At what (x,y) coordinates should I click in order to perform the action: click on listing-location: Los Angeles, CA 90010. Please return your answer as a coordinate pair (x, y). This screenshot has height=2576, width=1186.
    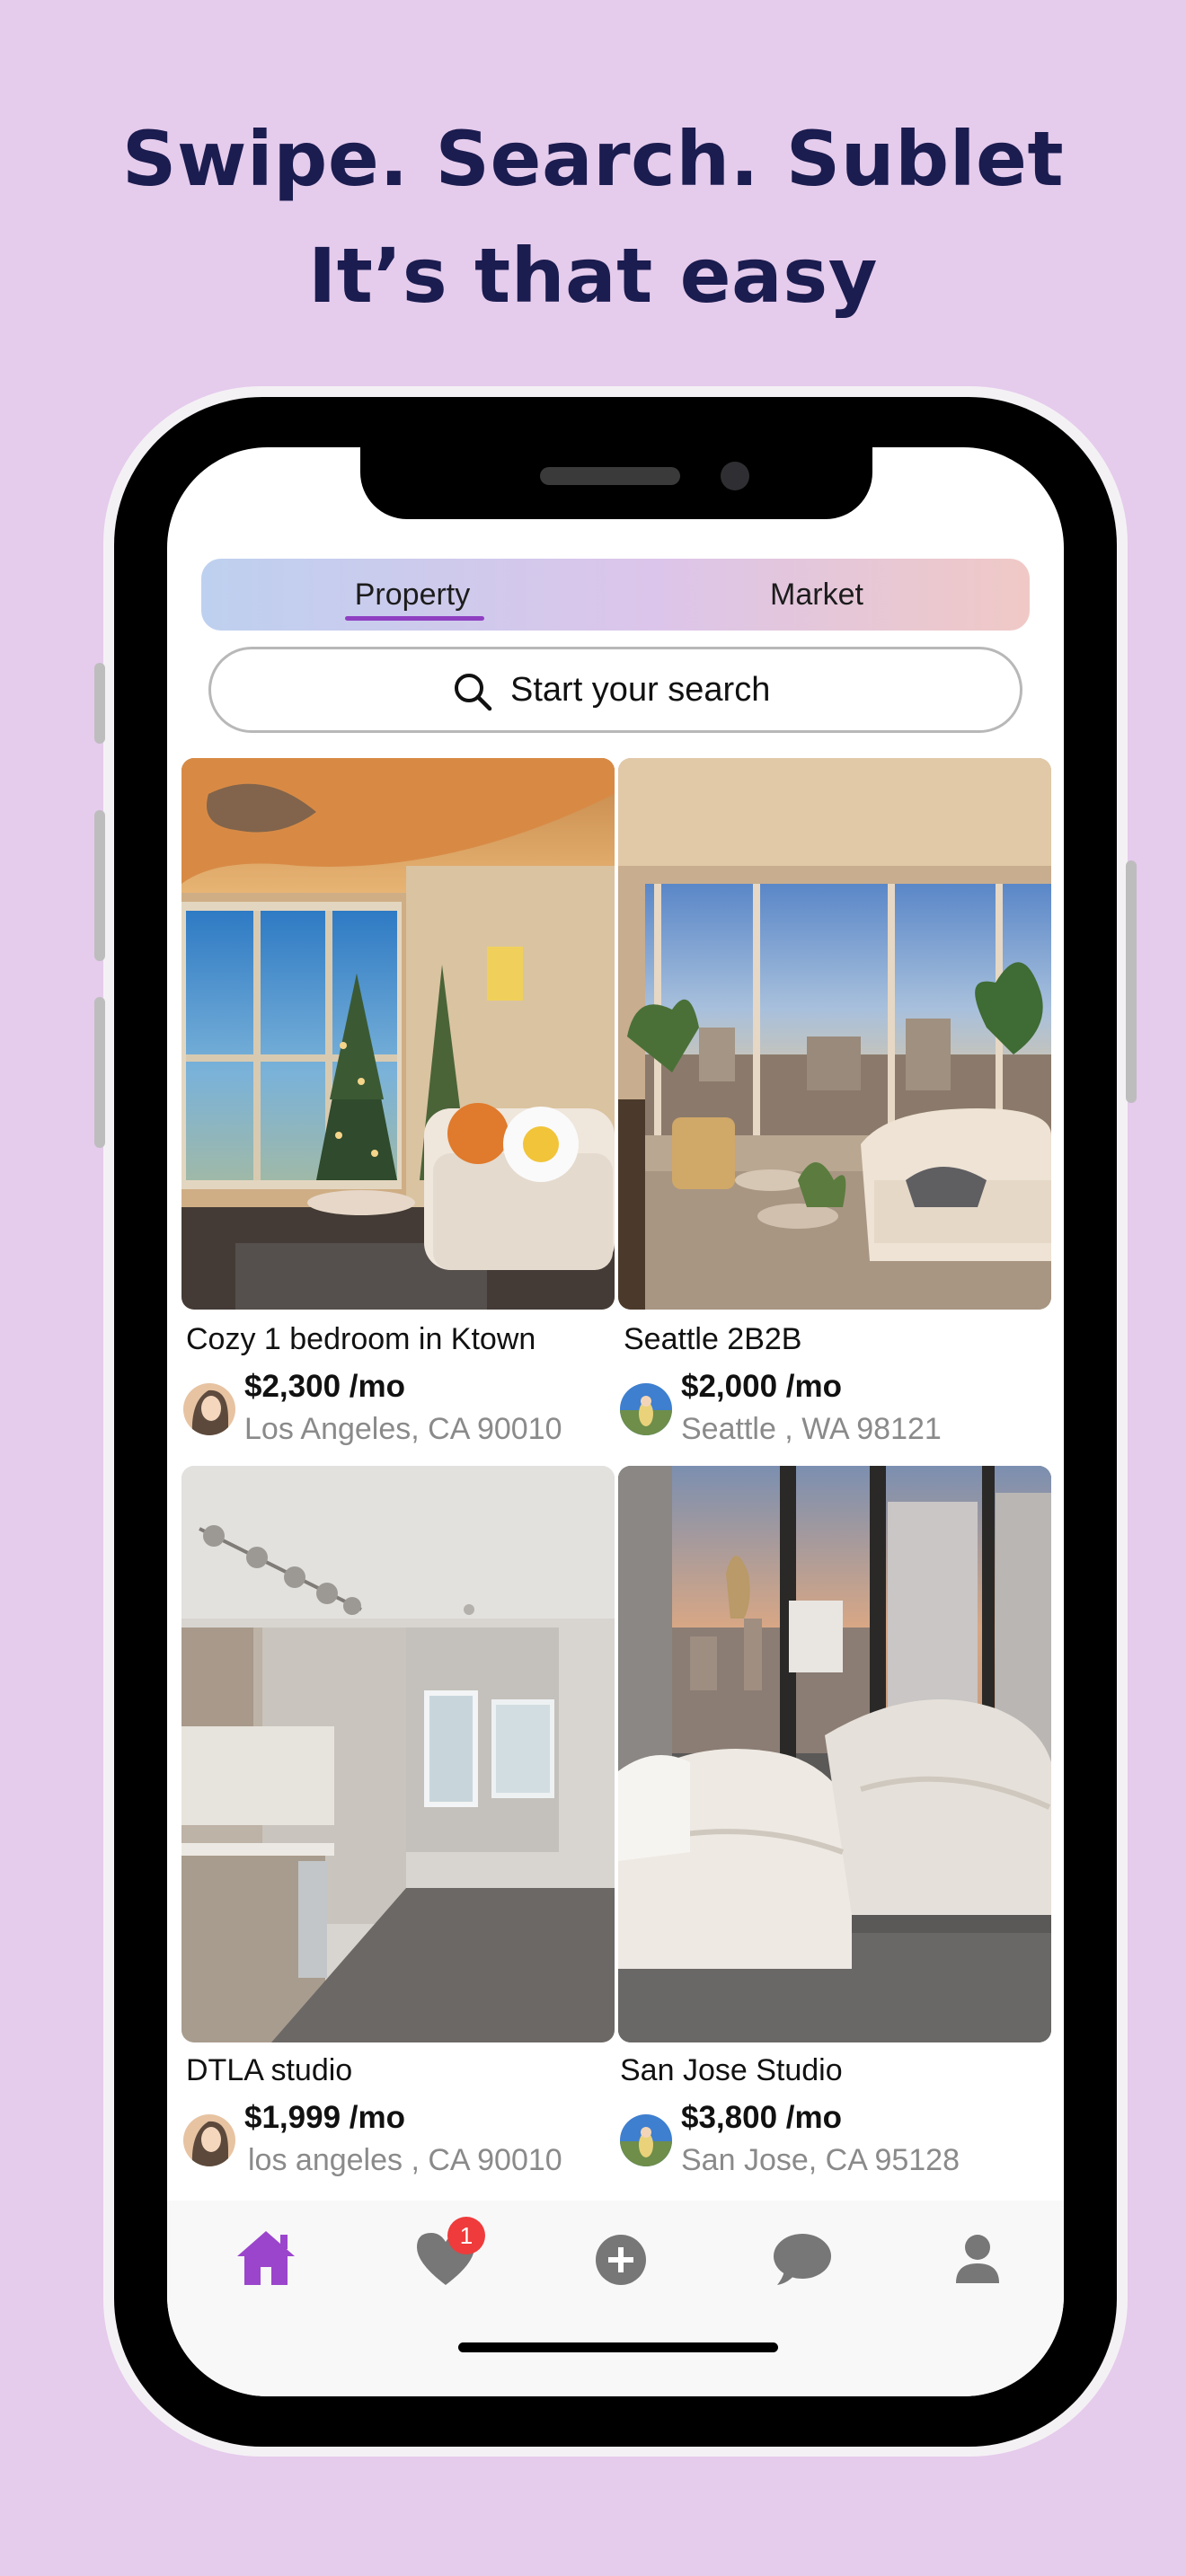
    Looking at the image, I should click on (403, 1429).